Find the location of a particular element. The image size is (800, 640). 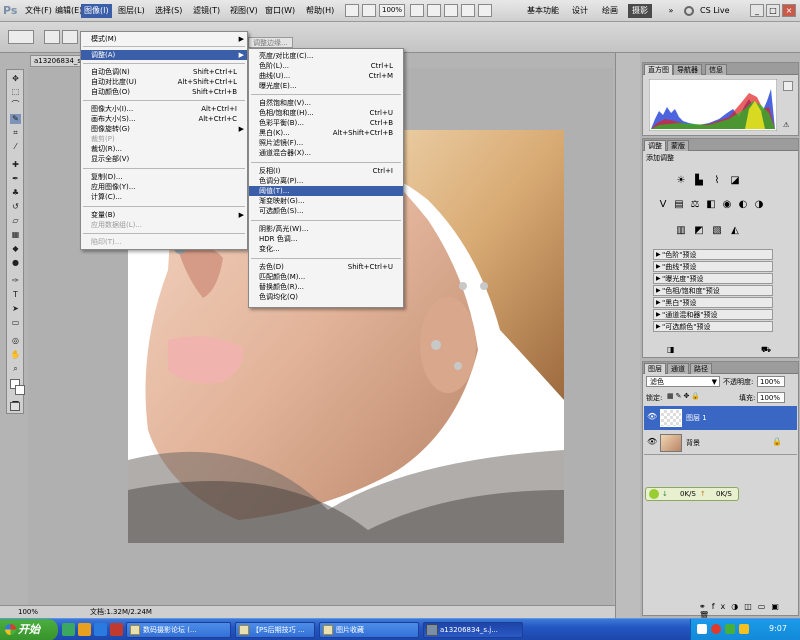

taskbar-task-2: 图片收藏 is located at coordinates (369, 630).